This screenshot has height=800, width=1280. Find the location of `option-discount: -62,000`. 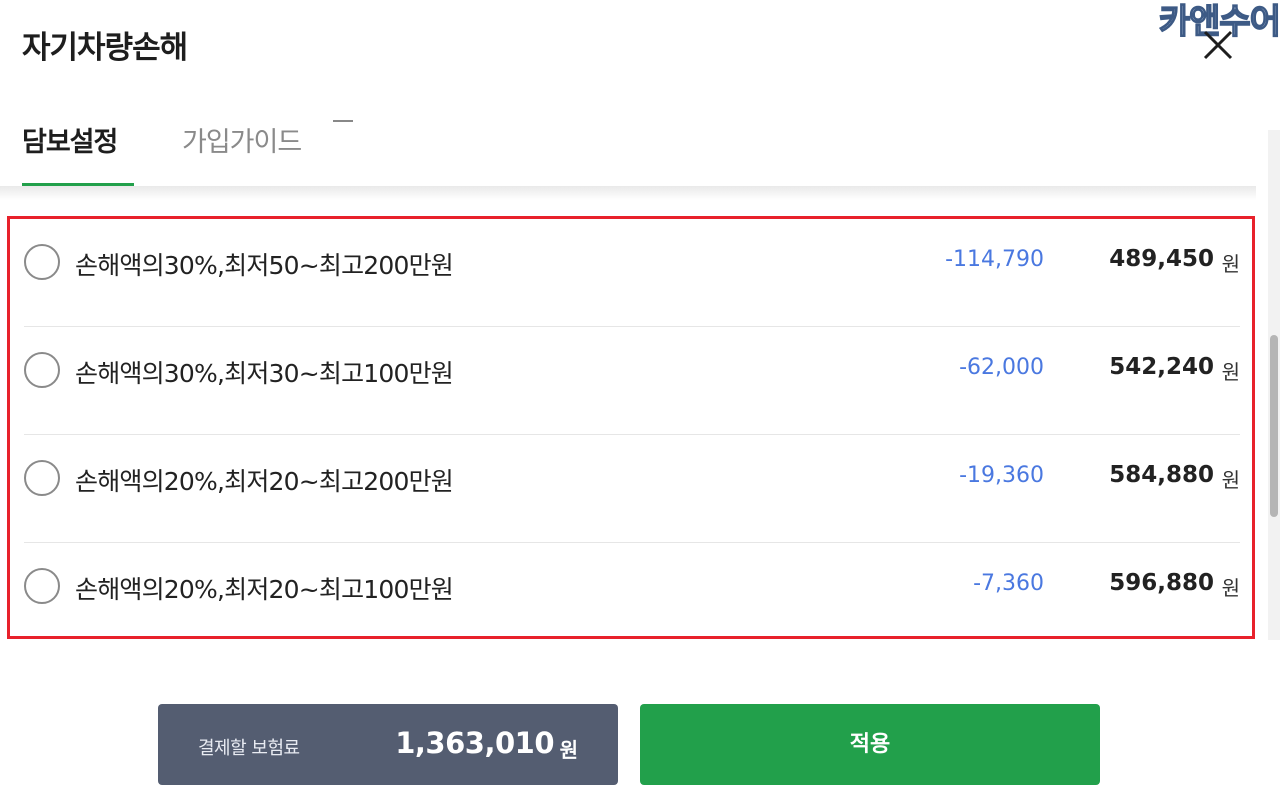

option-discount: -62,000 is located at coordinates (1001, 367).